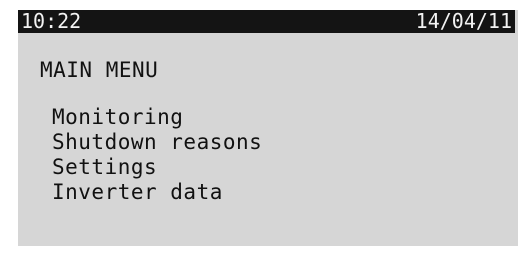 The image size is (526, 266). I want to click on status-bar: 10:22 14/04/11, so click(266, 21).